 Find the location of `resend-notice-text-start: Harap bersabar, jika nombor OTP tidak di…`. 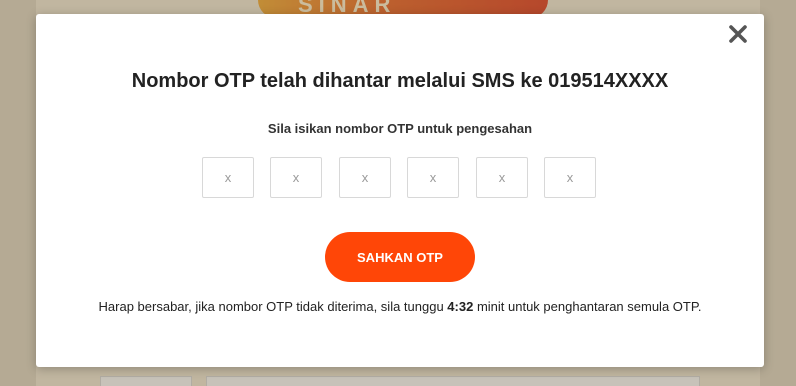

resend-notice-text-start: Harap bersabar, jika nombor OTP tidak di… is located at coordinates (273, 306).